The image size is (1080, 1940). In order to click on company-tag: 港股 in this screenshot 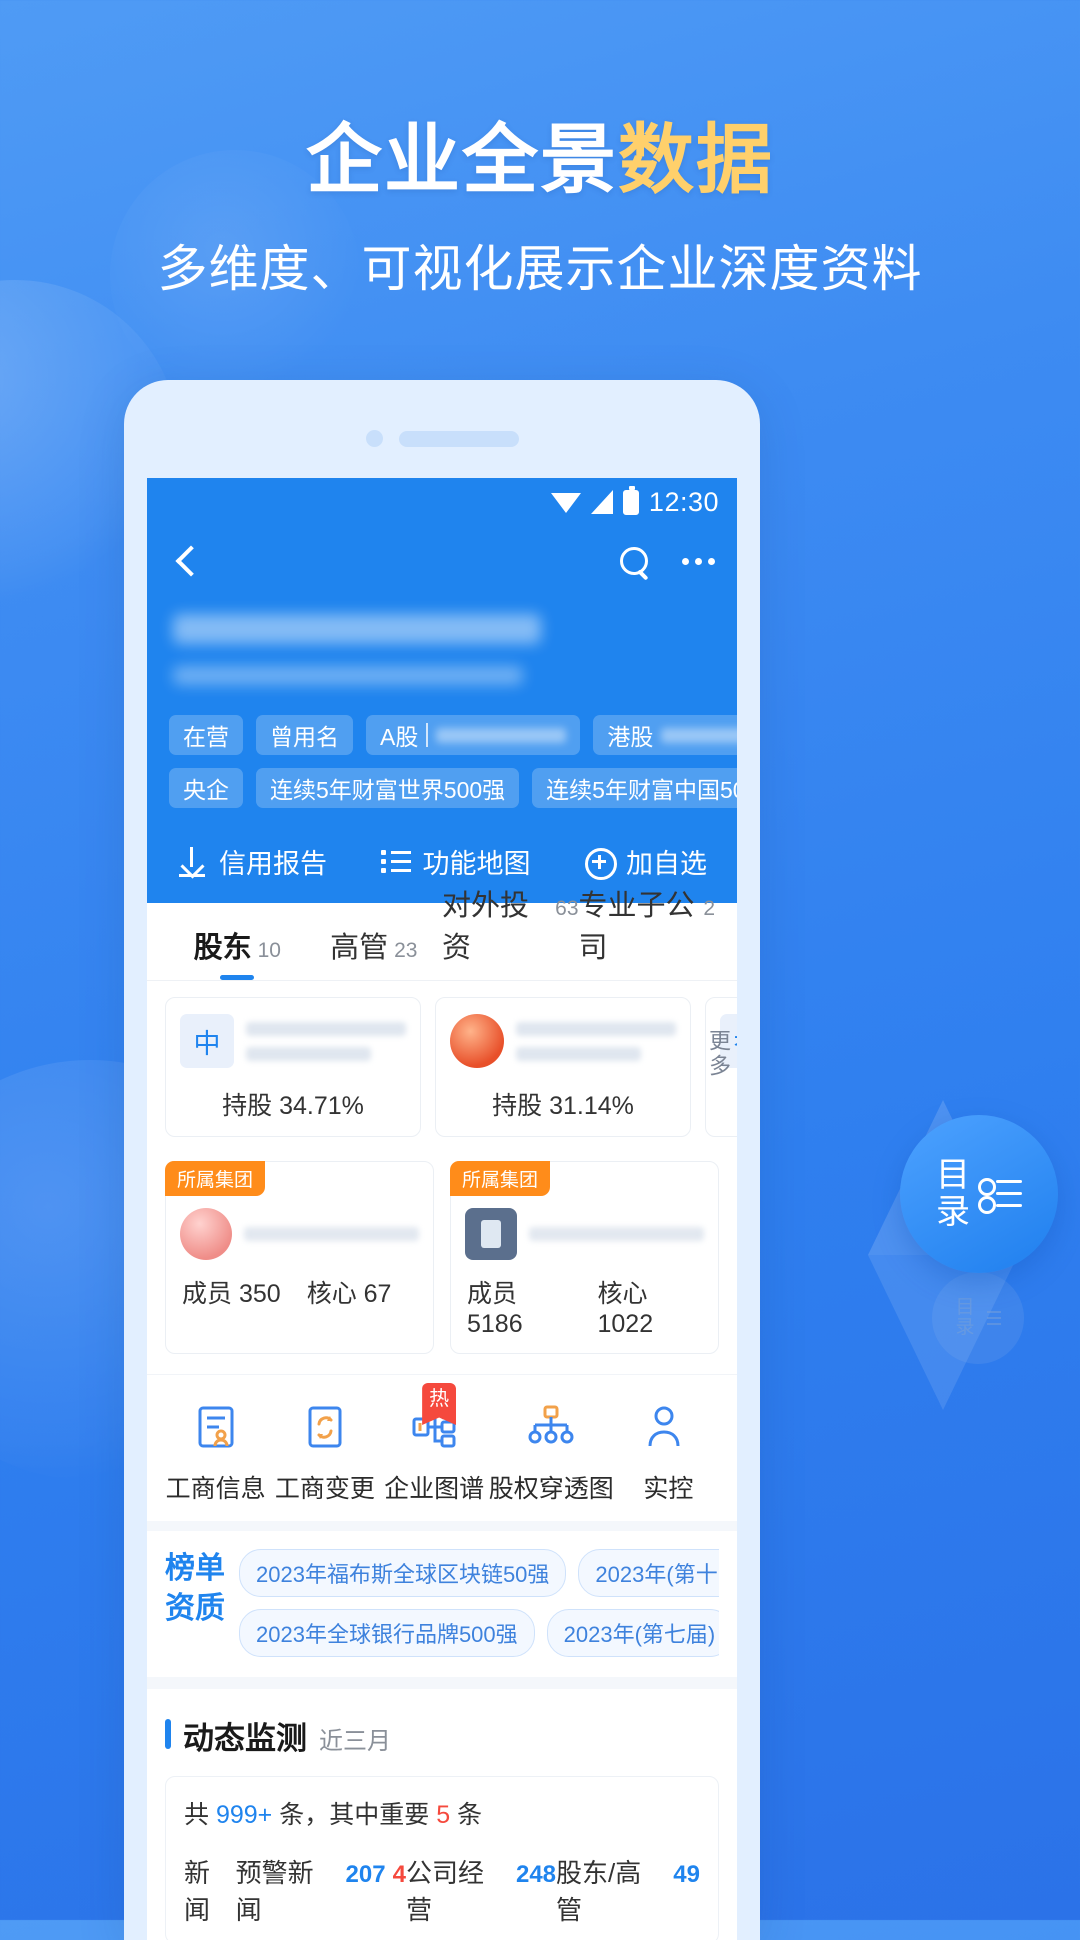, I will do `click(665, 735)`.